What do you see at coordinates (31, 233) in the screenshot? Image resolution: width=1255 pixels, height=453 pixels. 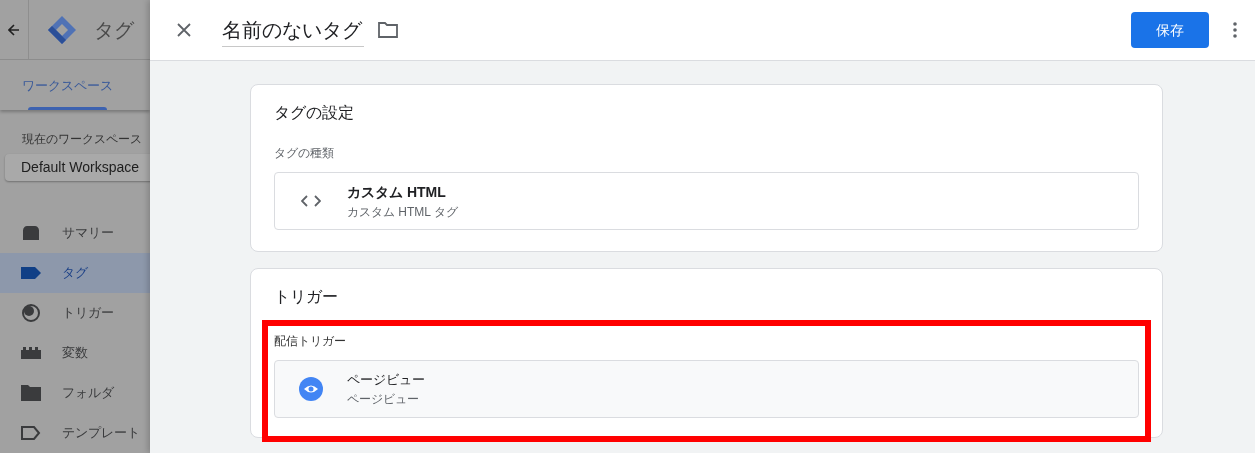 I see `tray-icon` at bounding box center [31, 233].